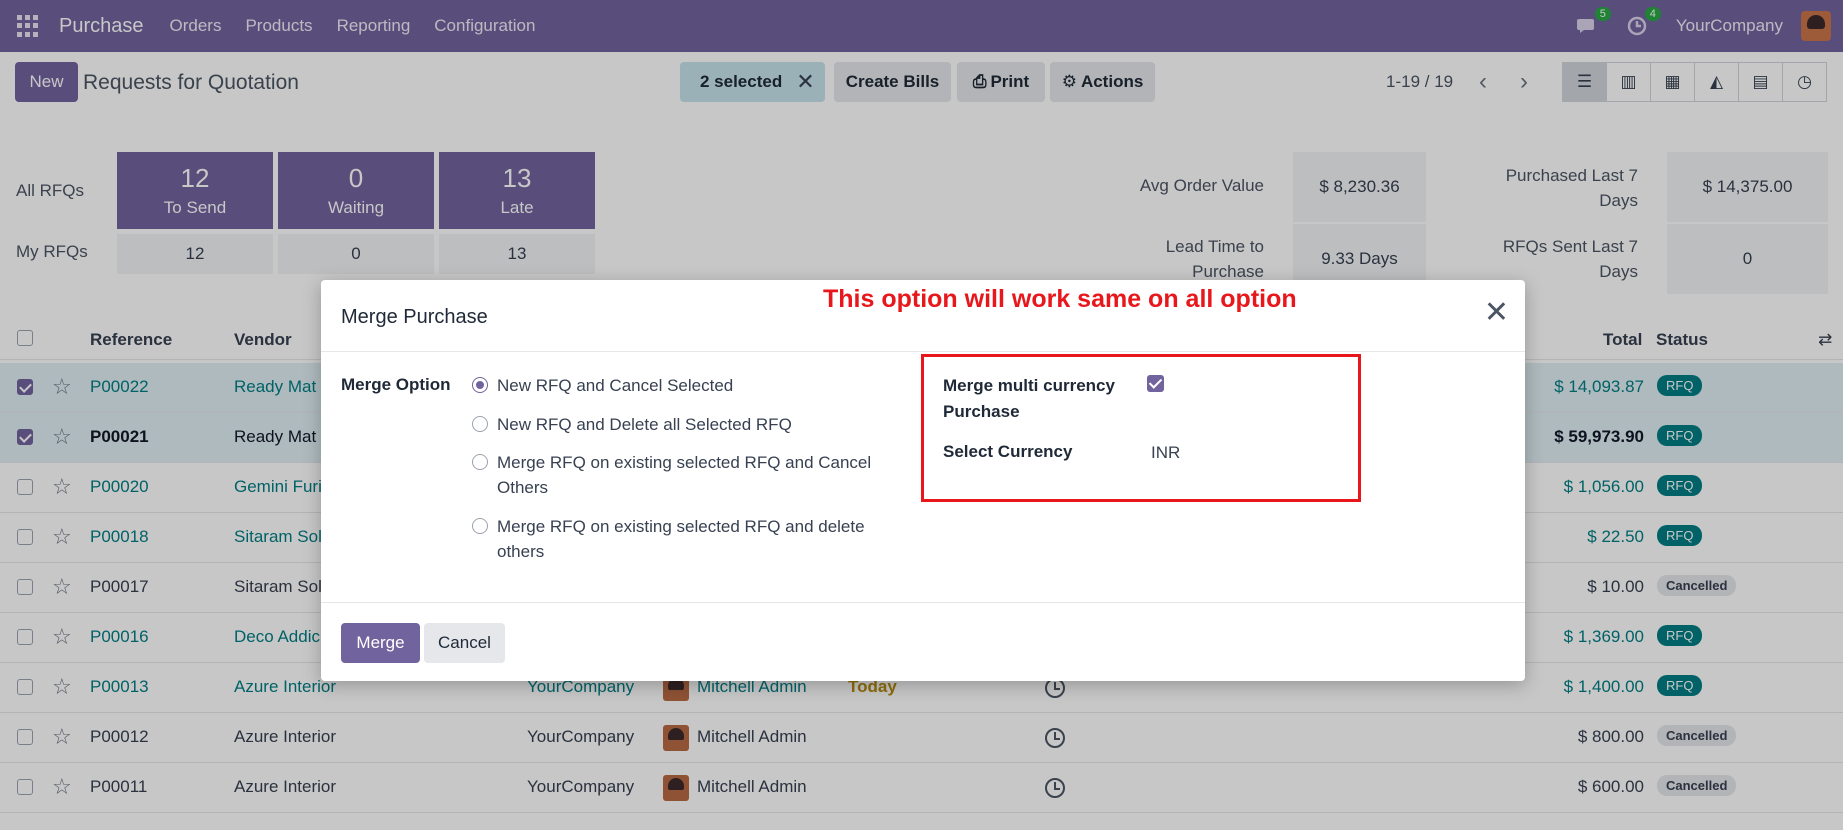 The width and height of the screenshot is (1843, 830). What do you see at coordinates (396, 384) in the screenshot?
I see `merge-option-label: Merge Option` at bounding box center [396, 384].